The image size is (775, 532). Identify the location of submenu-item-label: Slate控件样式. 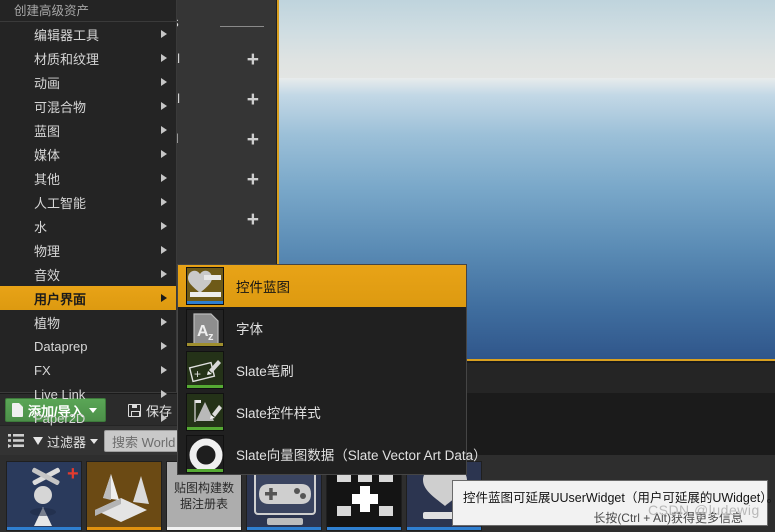
(278, 413).